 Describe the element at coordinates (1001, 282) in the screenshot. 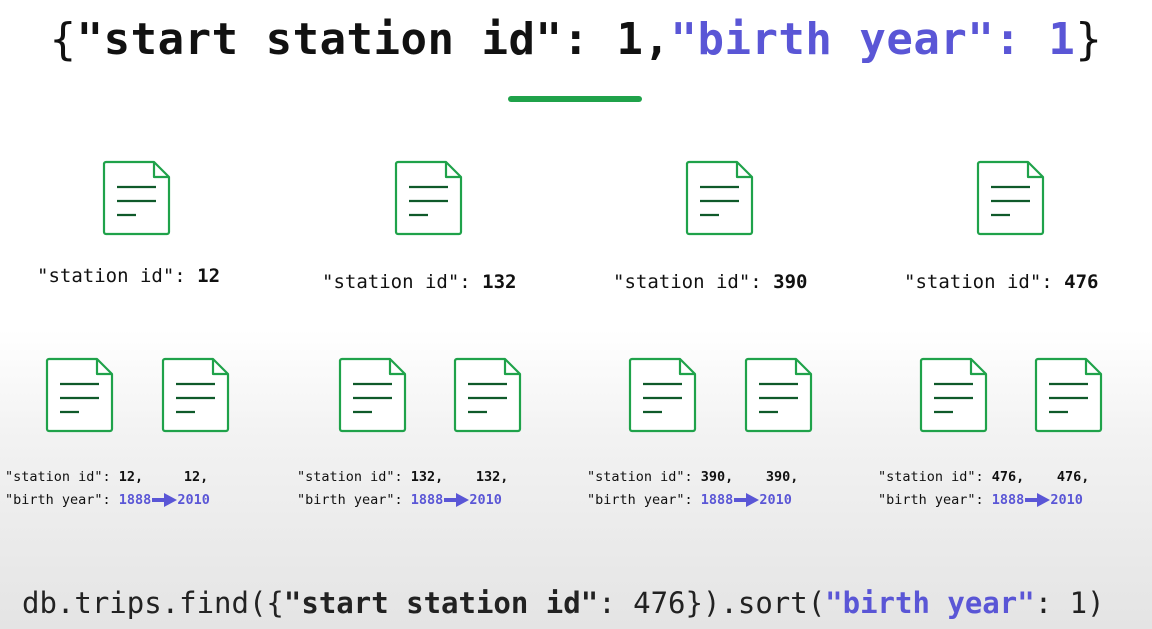

I see `level1-label: "station id": 476` at that location.